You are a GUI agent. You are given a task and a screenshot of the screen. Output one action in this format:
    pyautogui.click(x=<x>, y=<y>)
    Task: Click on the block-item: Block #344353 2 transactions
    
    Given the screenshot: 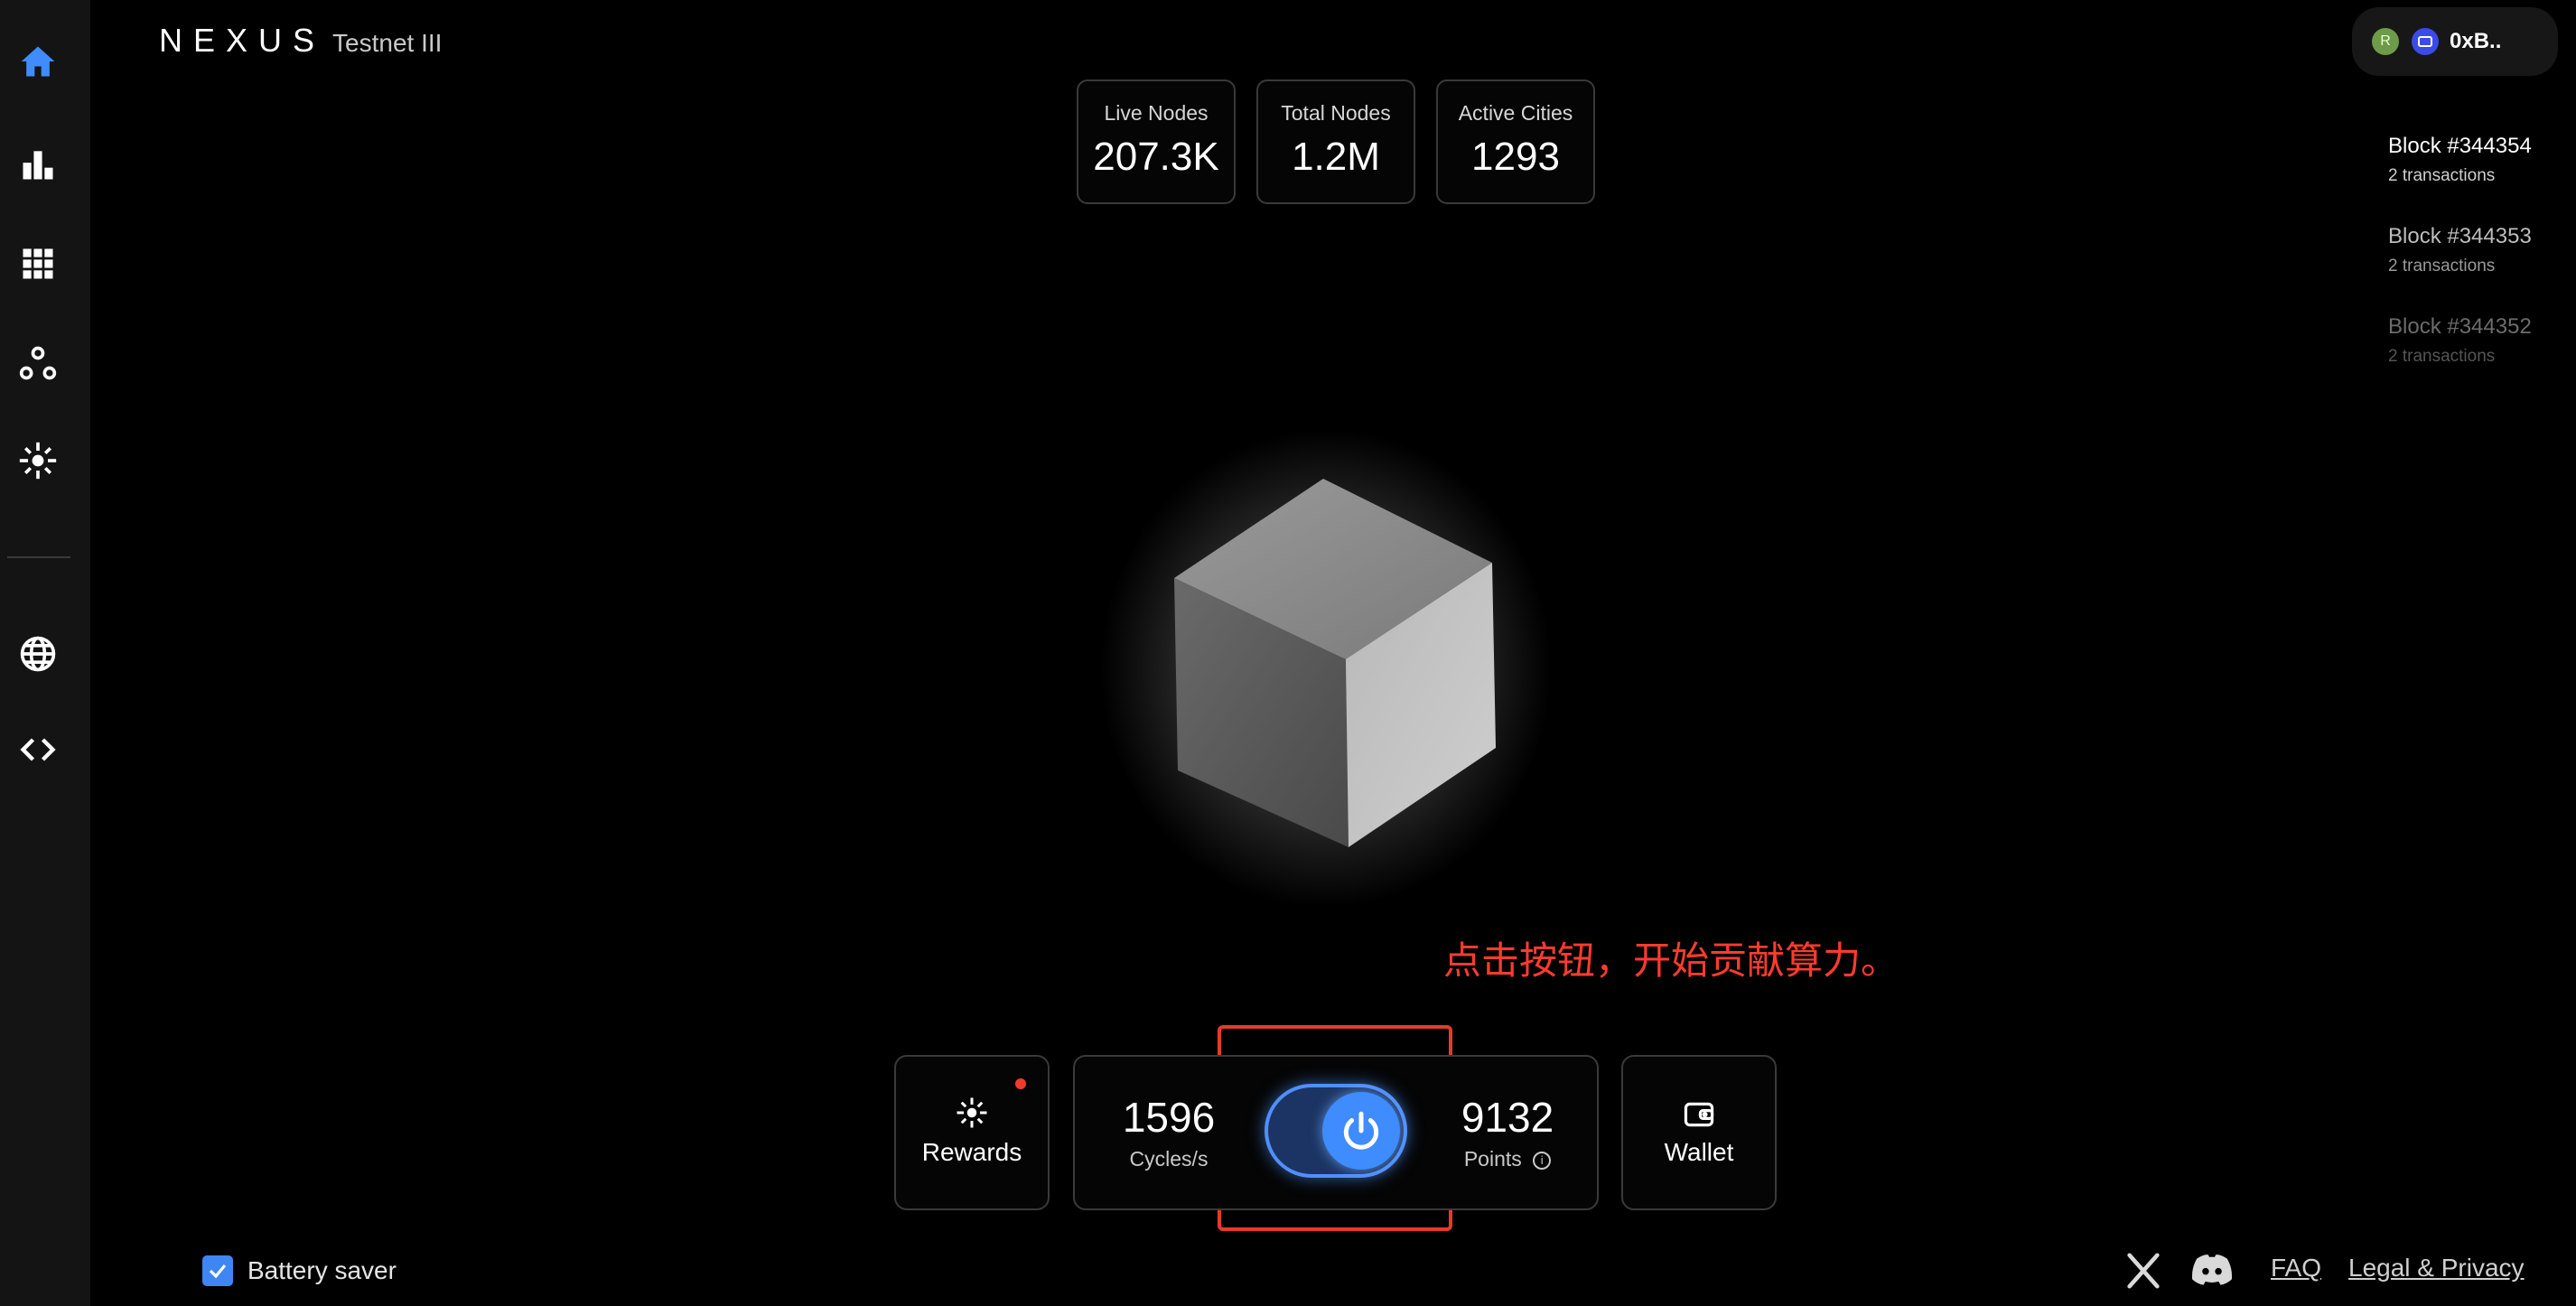 What is the action you would take?
    pyautogui.click(x=2460, y=250)
    